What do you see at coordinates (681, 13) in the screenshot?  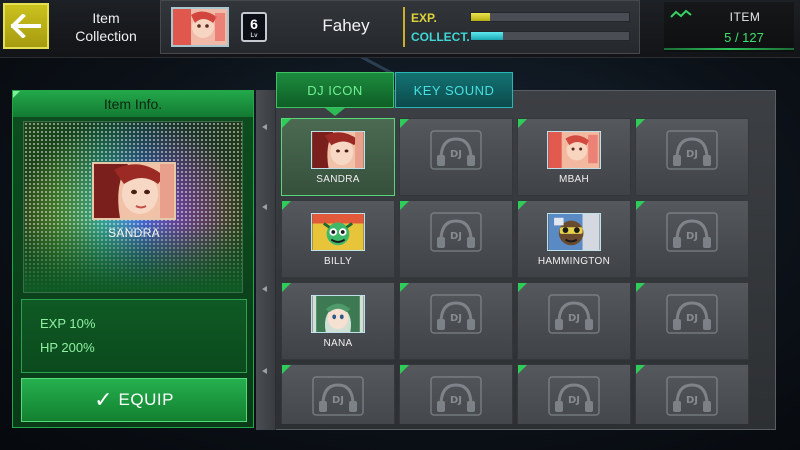 I see `trend-line-icon` at bounding box center [681, 13].